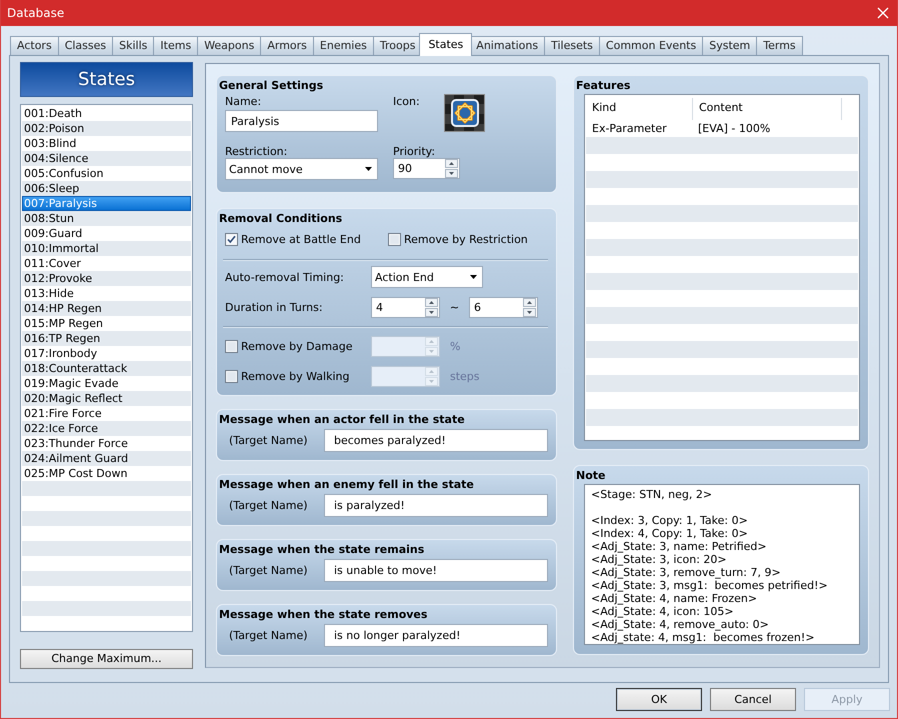 The width and height of the screenshot is (898, 719). I want to click on note-field: <Stage: STN, neg, 2> <Index: 3, Copy: 1, Take: 0> <Index: 4, Copy: 1, Take: 0> <Adj_State: 3, name: Petrified> <Adj_State: 3, icon: 20> <Adj_State: 3, remove_turn: 7, 9> <Adj_State: 3, msg1: becomes petrified!> <Adj_State: 4, name: Frozen> <Adj_State: 4, icon: 105> <Adj_State: 4, remove_auto: 0> <Adj_state: 4, msg1: becomes frozen!>, so click(722, 564).